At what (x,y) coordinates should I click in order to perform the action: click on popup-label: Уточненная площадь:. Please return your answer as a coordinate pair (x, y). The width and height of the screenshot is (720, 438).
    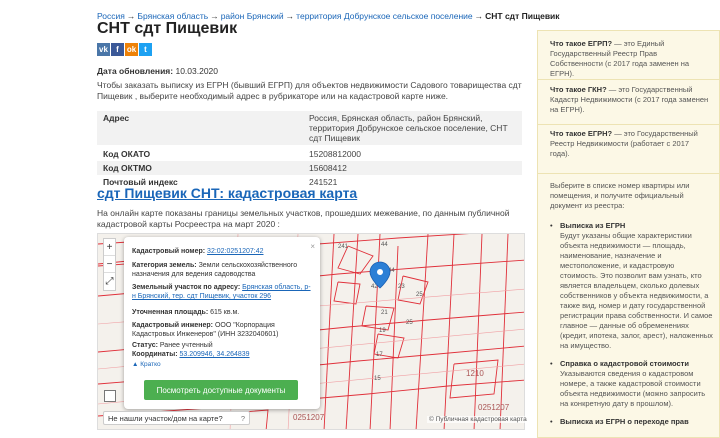
    Looking at the image, I should click on (170, 312).